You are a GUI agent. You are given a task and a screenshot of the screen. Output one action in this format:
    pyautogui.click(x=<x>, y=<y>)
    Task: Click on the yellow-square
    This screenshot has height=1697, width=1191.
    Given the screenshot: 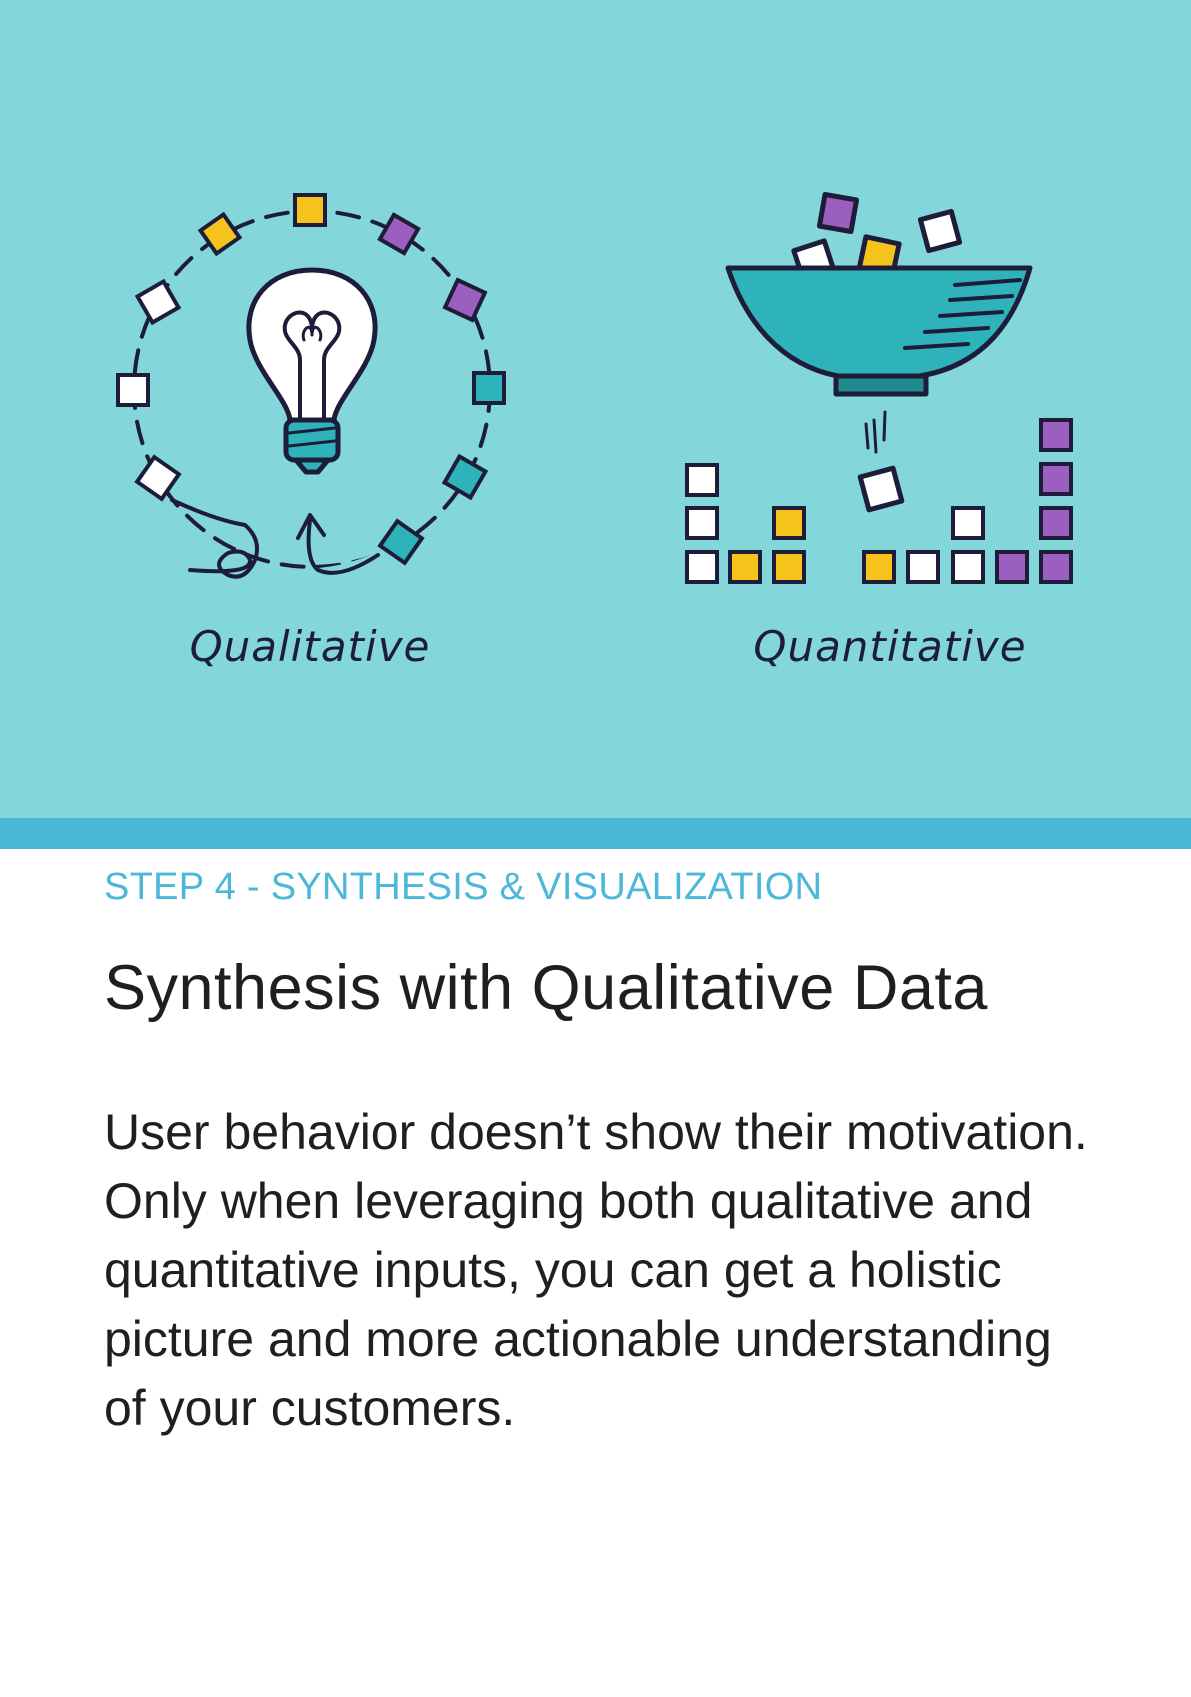 What is the action you would take?
    pyautogui.click(x=310, y=210)
    